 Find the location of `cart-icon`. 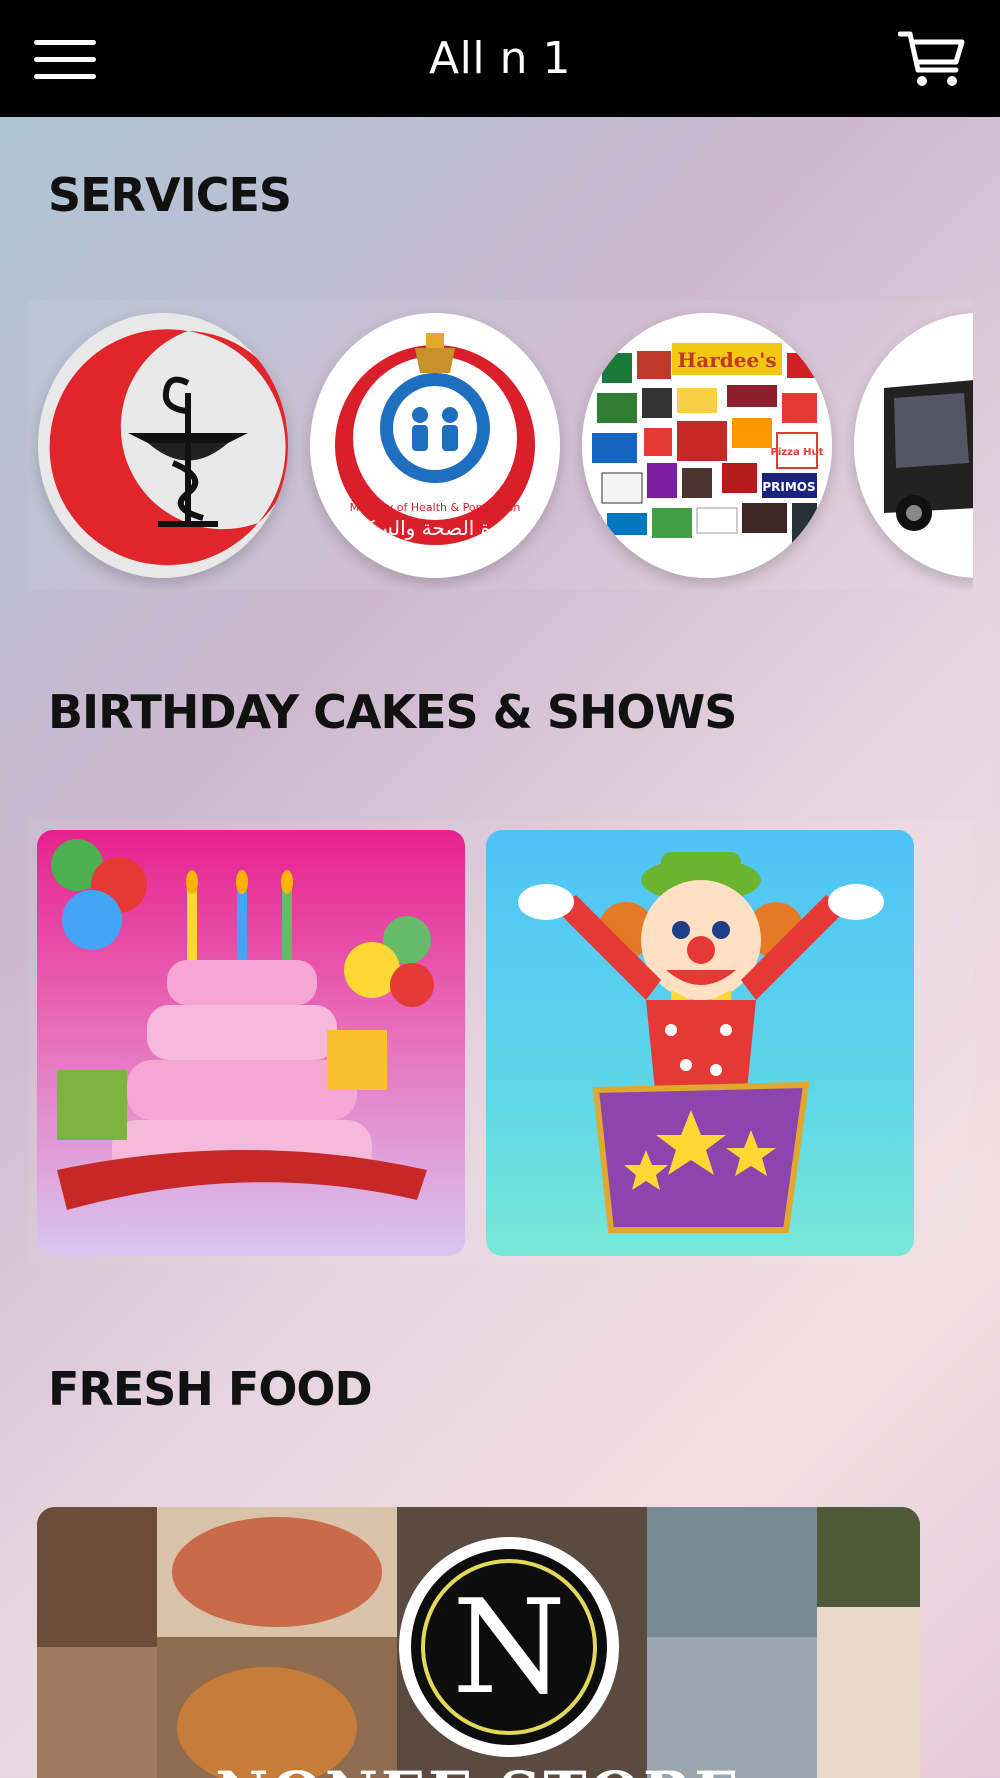

cart-icon is located at coordinates (931, 59).